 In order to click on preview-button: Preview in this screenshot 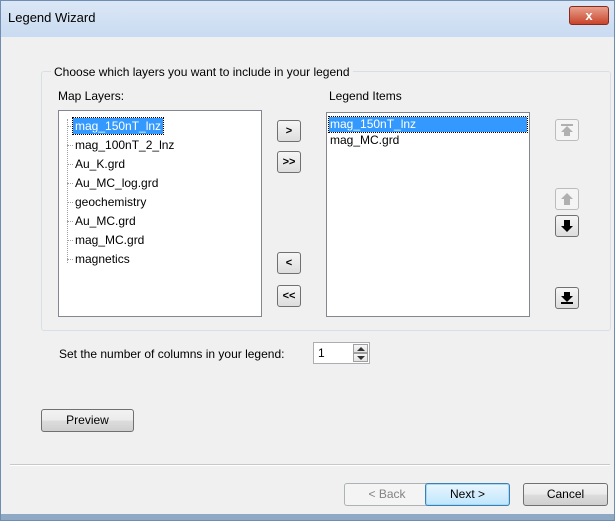, I will do `click(87, 420)`.